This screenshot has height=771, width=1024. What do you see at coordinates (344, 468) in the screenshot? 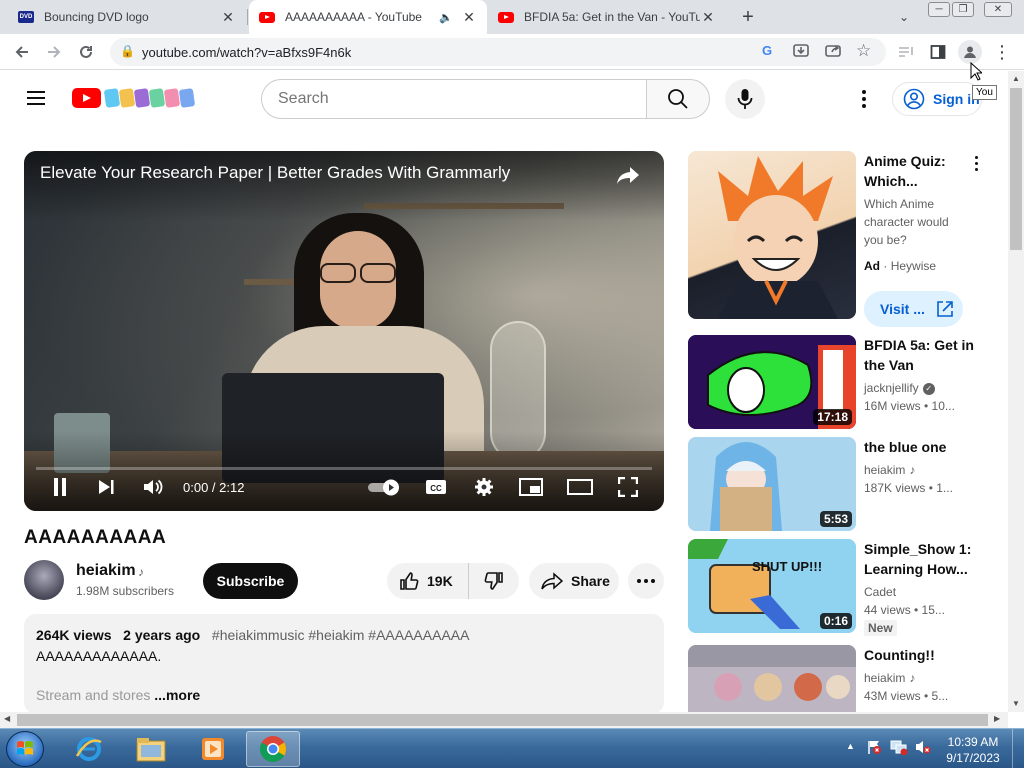
I see `progress-bar` at bounding box center [344, 468].